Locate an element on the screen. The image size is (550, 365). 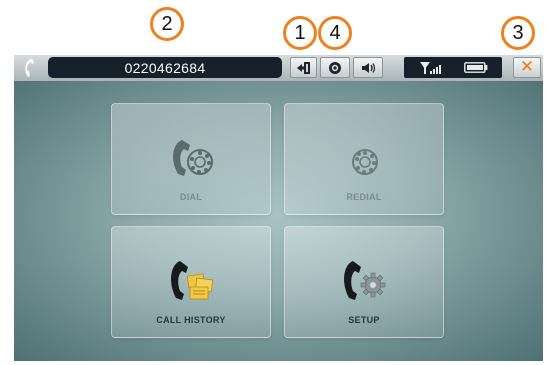
setup-tile: SETUP is located at coordinates (364, 282).